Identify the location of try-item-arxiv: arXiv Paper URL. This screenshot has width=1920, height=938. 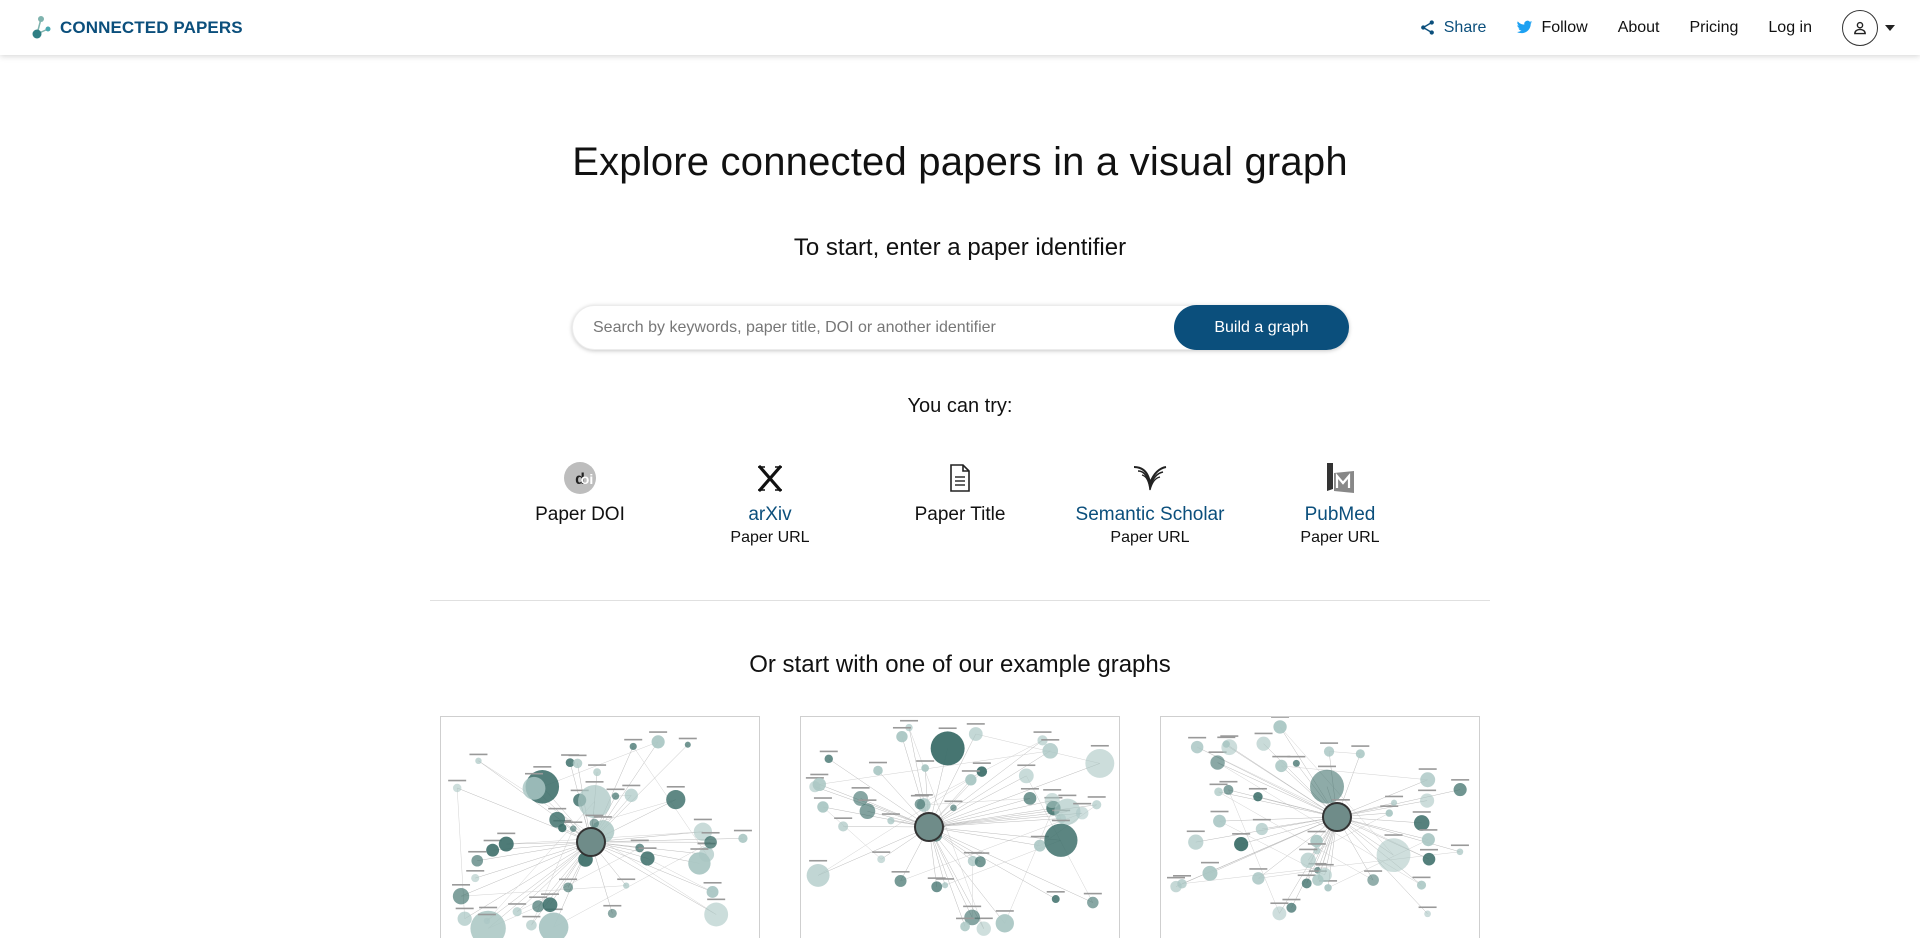
(770, 505).